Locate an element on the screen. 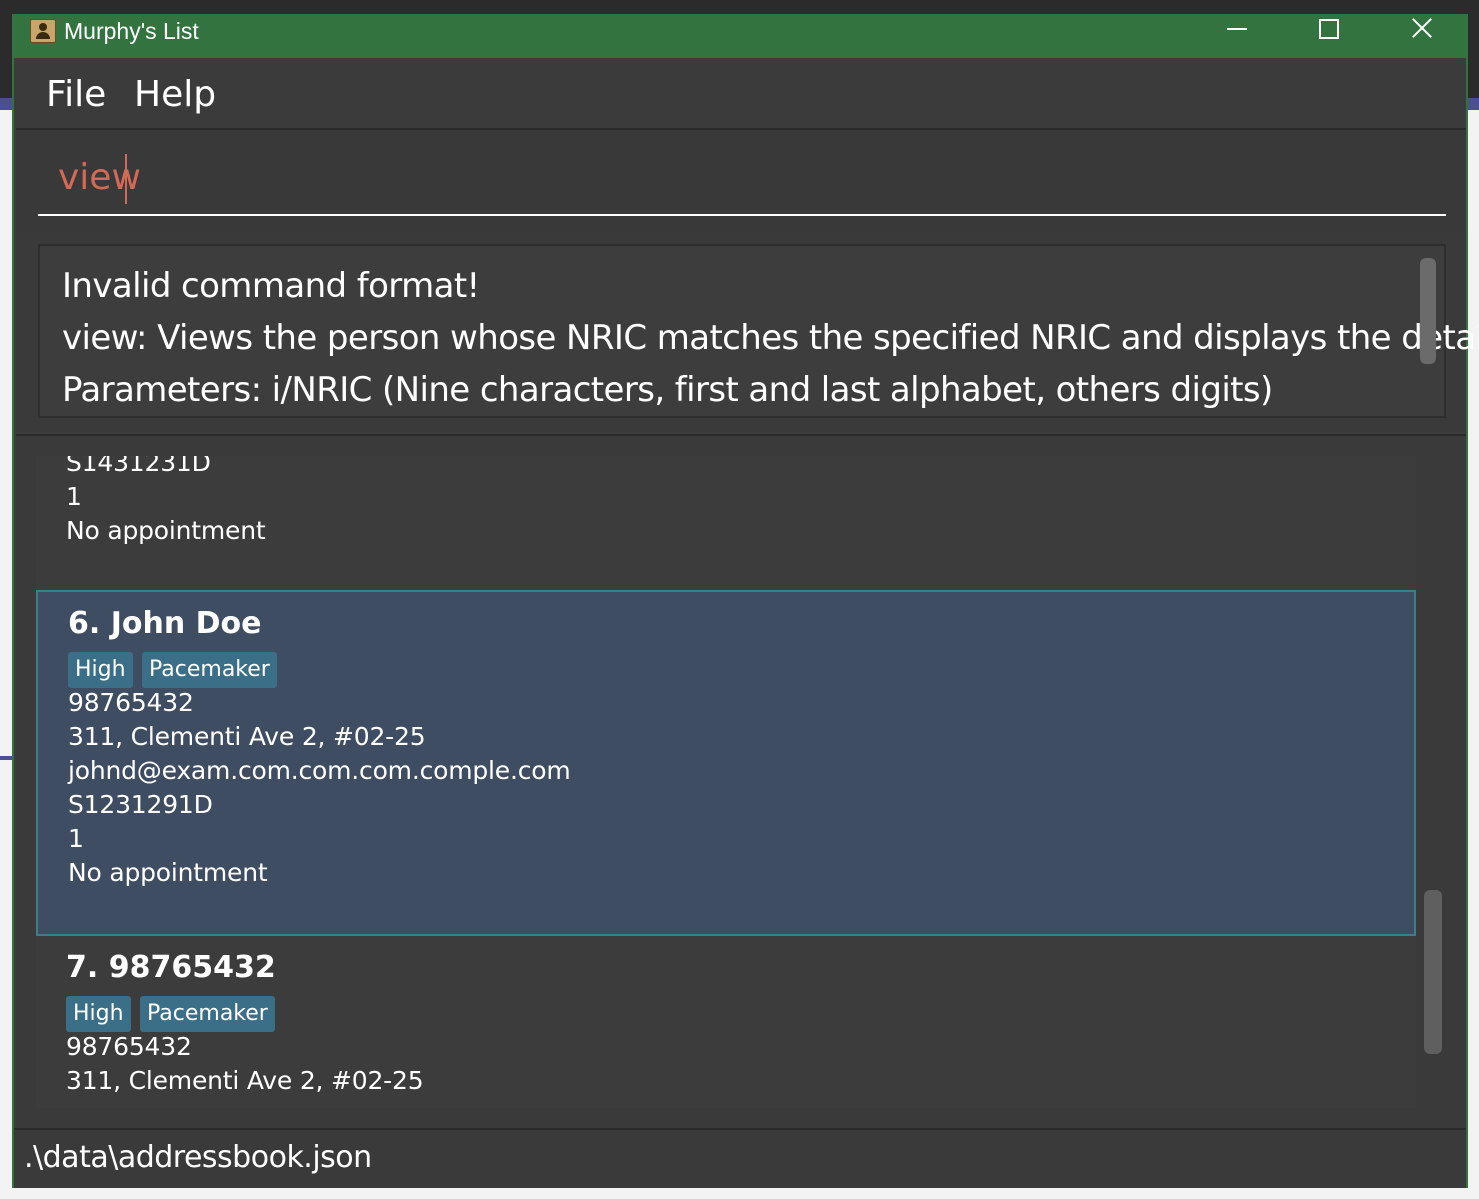 The image size is (1479, 1199). minimize-button is located at coordinates (1236, 34).